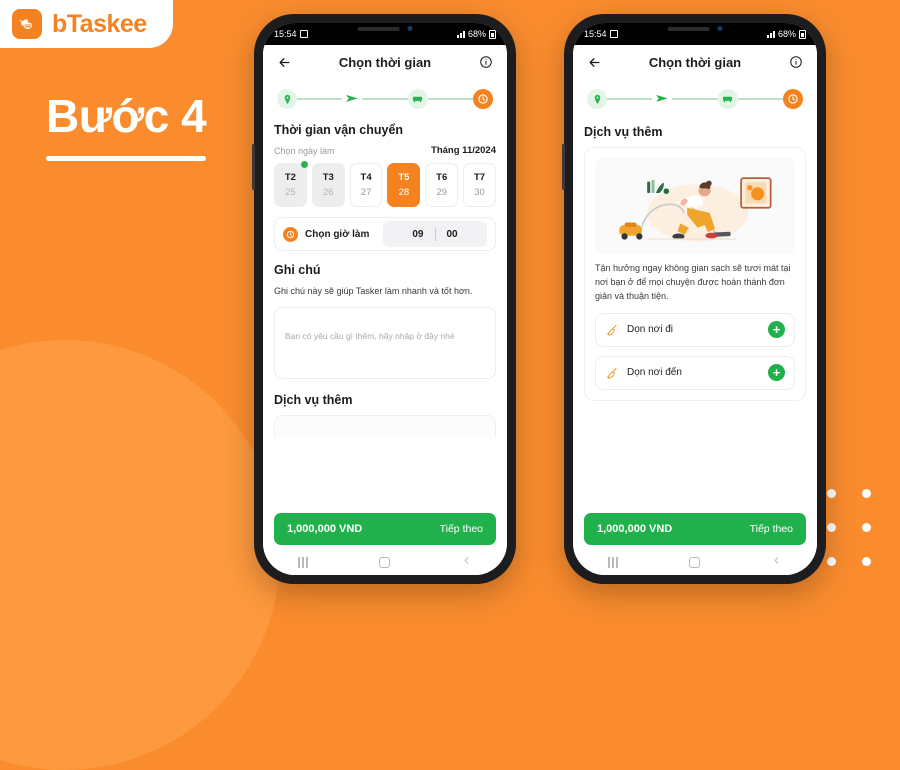 The height and width of the screenshot is (770, 900). Describe the element at coordinates (404, 185) in the screenshot. I see `date-chip-selected: T5 28` at that location.